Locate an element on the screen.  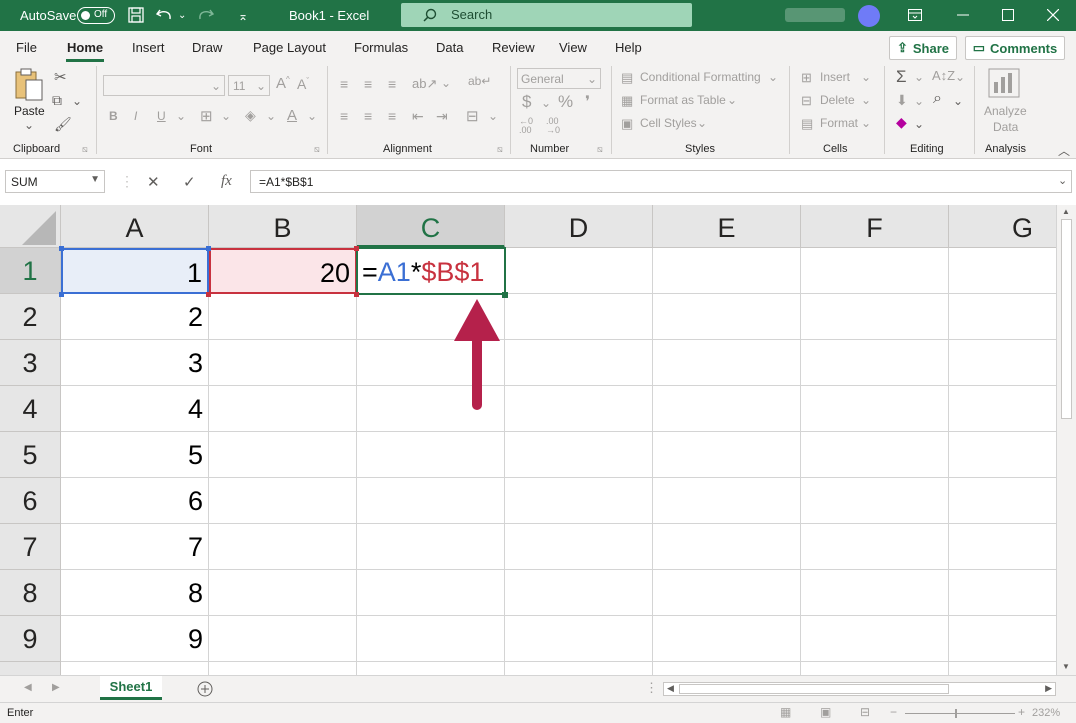
zoom-in-icon: + is located at coordinates (1021, 712).